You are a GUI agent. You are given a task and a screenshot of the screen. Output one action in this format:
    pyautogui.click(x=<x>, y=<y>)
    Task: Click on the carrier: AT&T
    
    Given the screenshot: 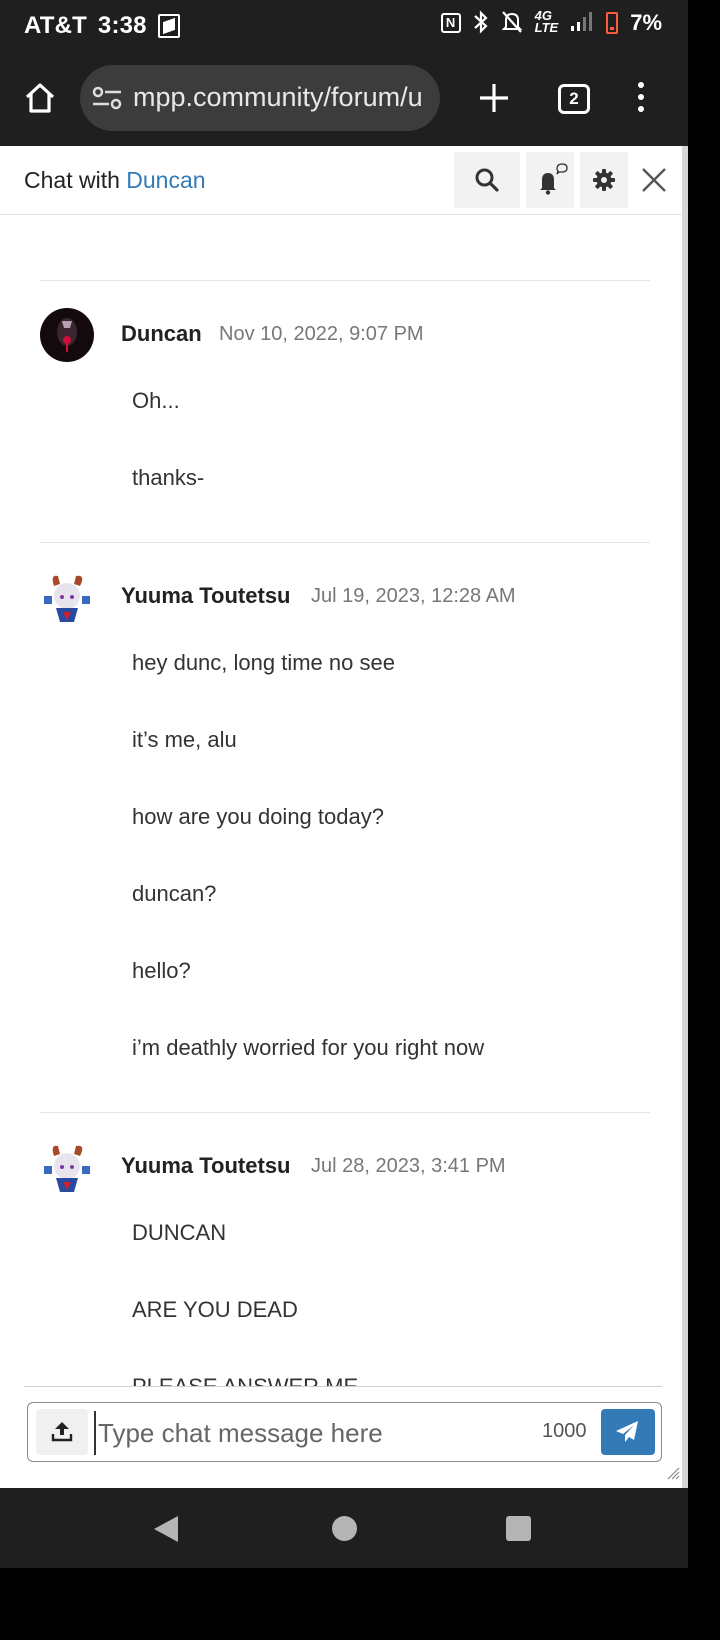 What is the action you would take?
    pyautogui.click(x=56, y=25)
    